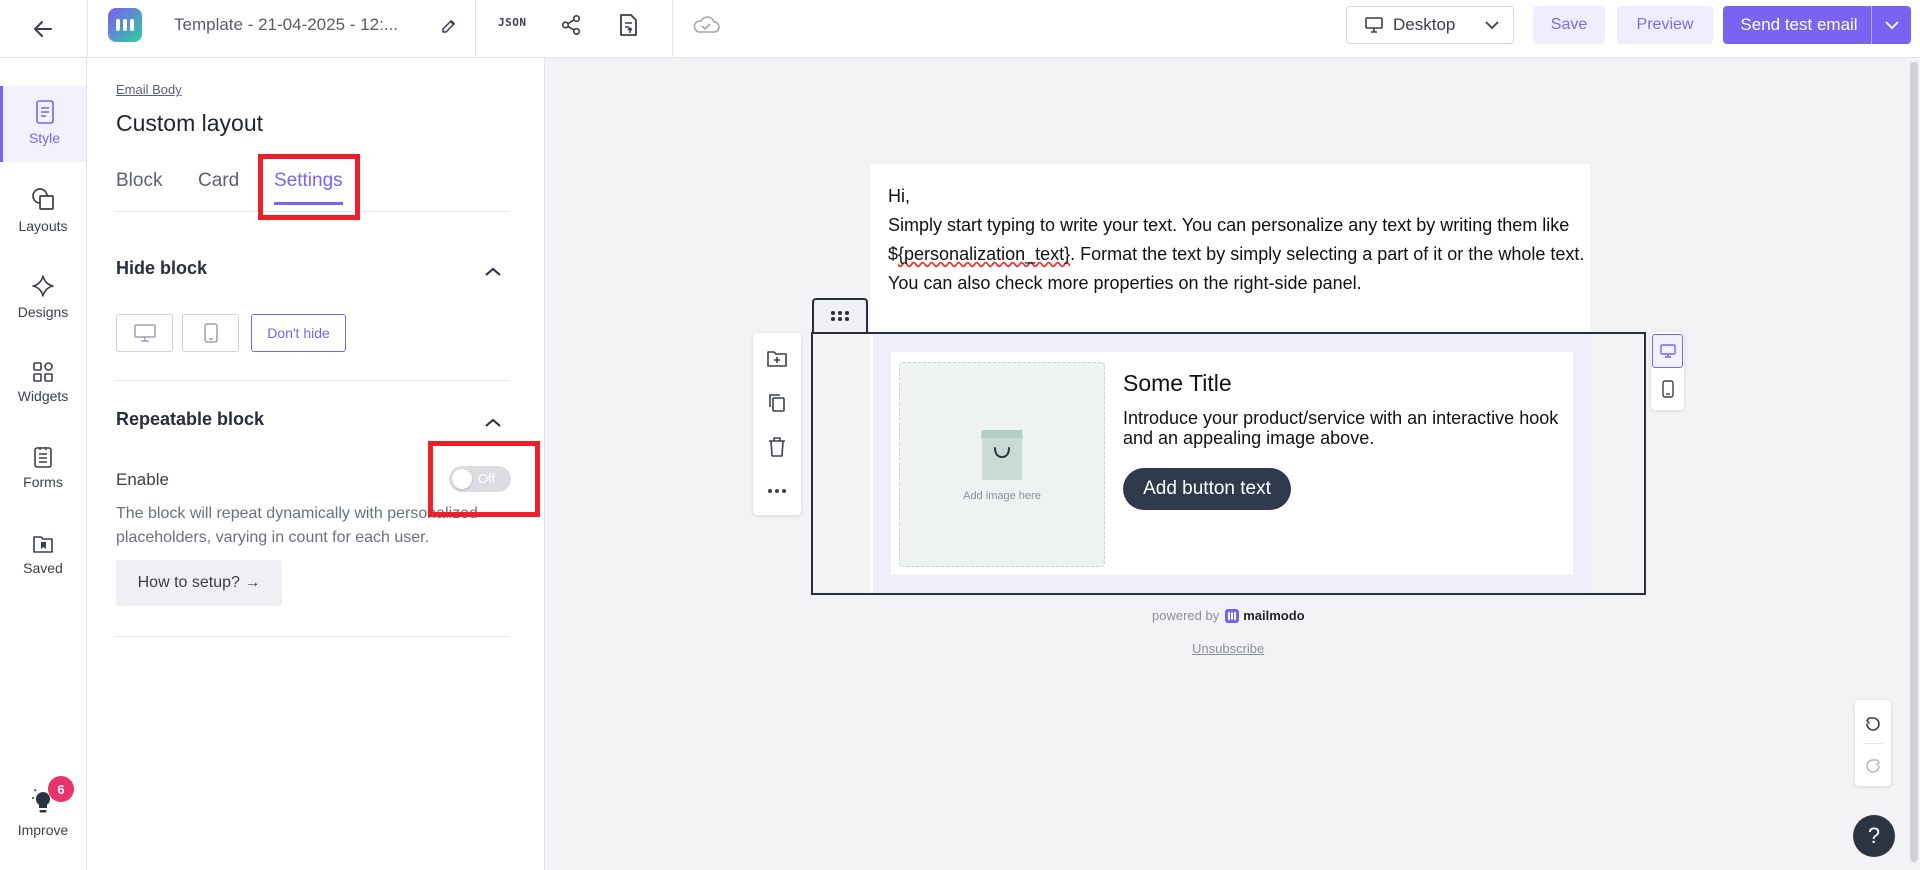  I want to click on rail-item-designs: Designs, so click(43, 295).